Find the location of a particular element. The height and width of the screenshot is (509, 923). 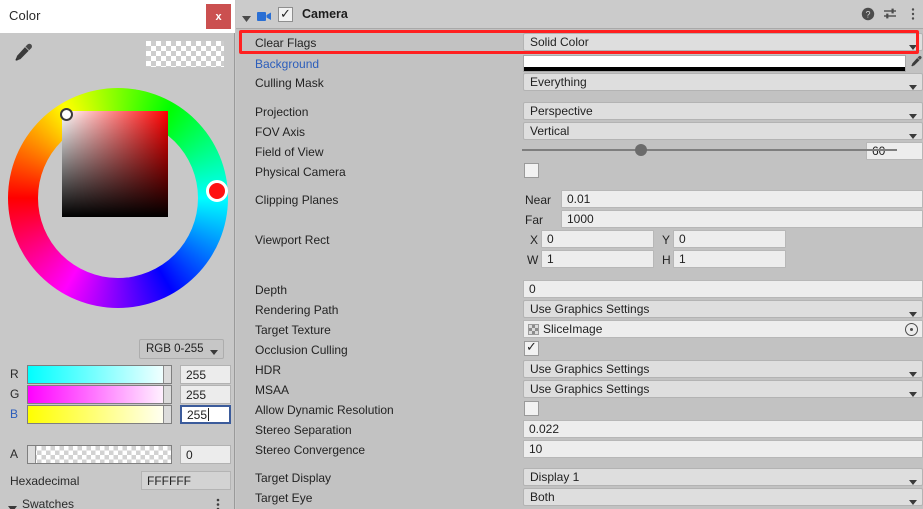

clear-flags-label: Clear Flags is located at coordinates (286, 43).